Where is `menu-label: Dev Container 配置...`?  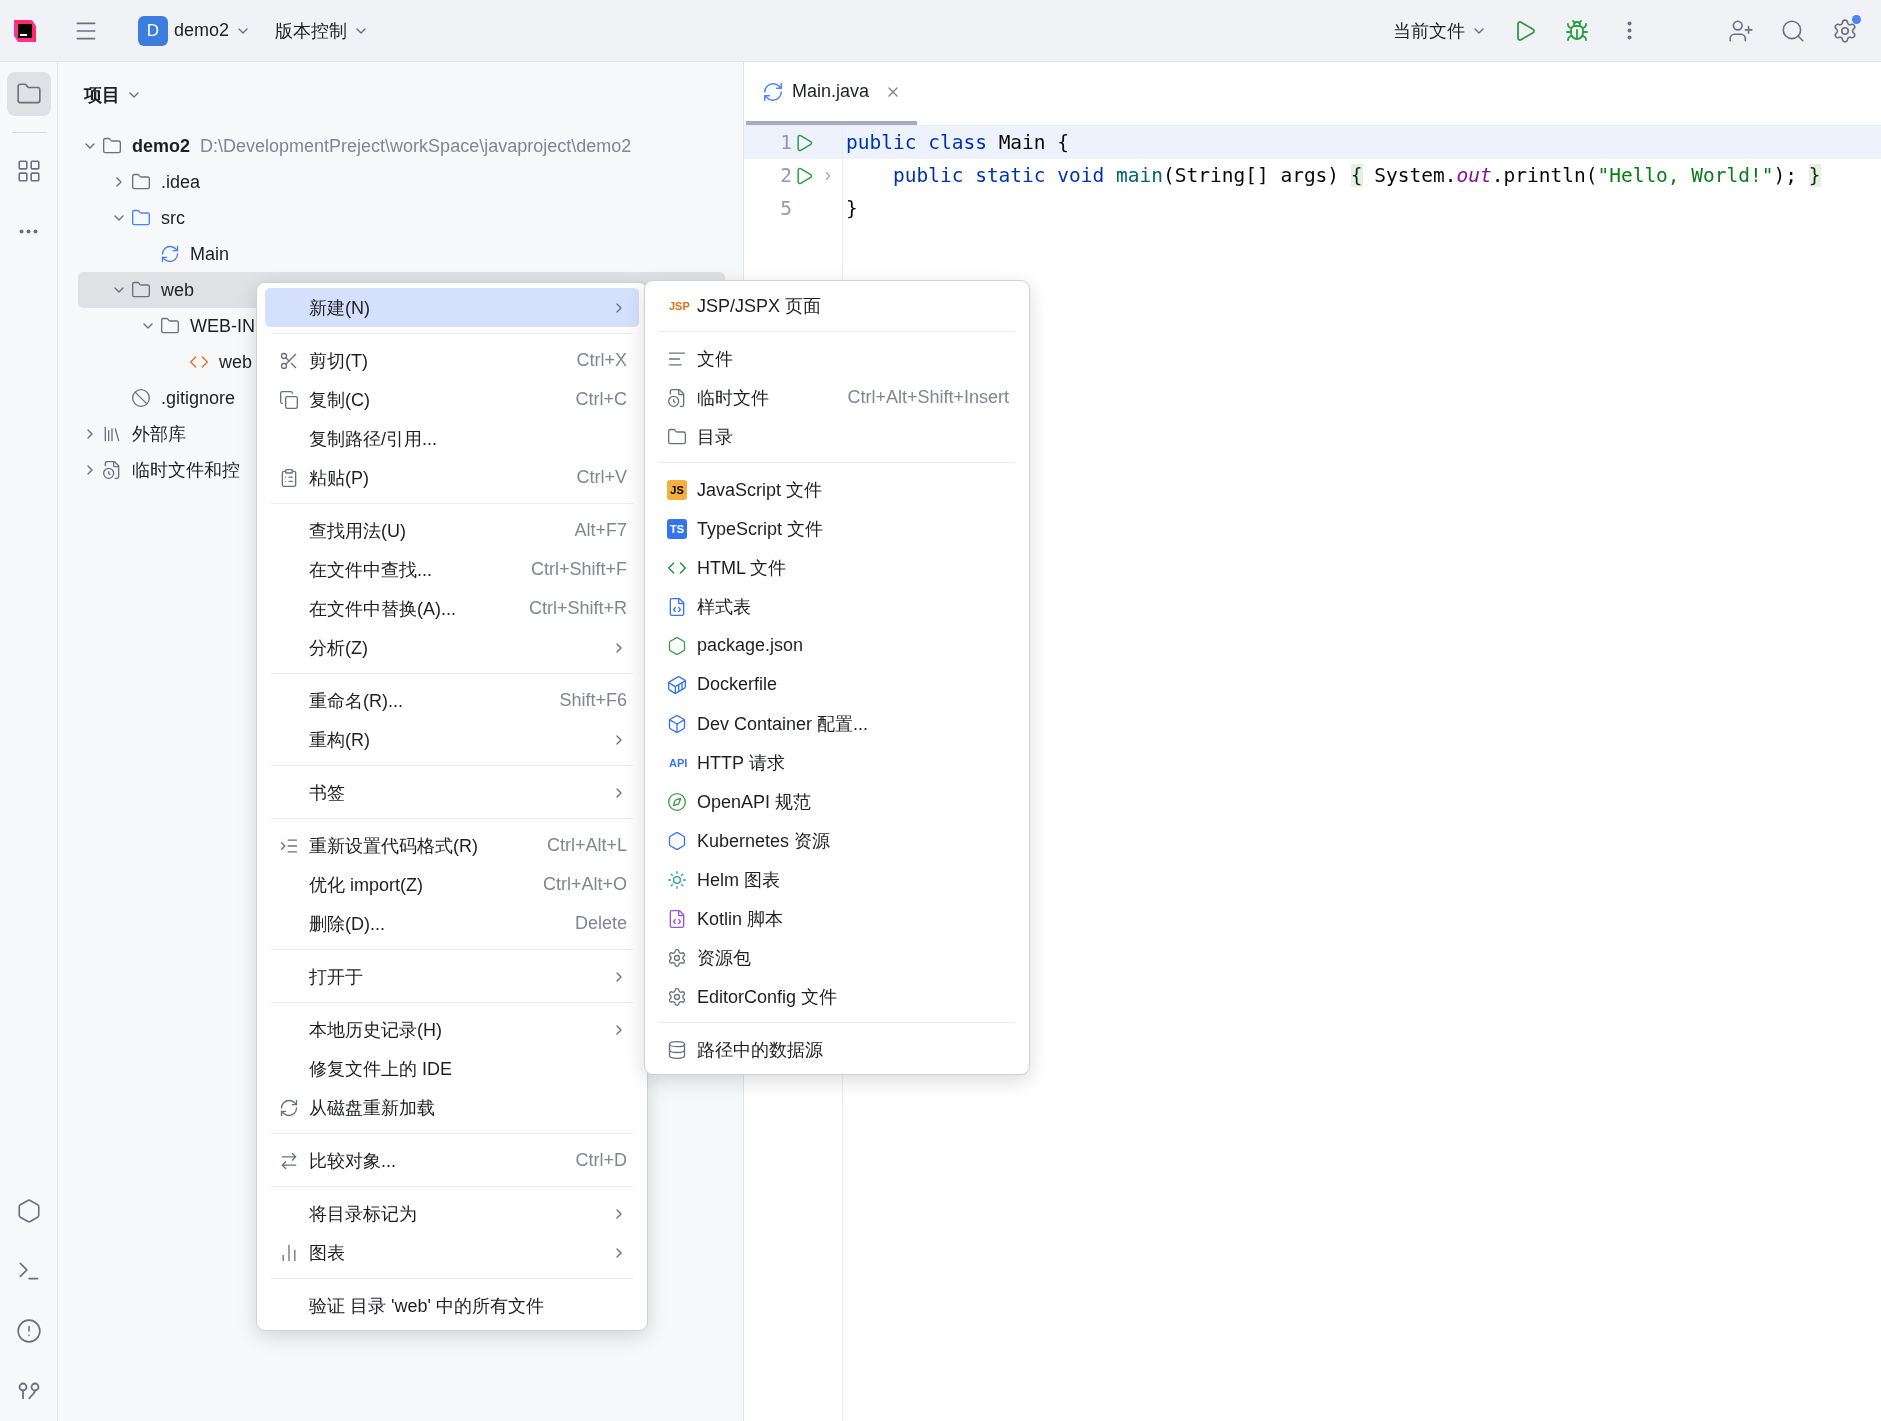 menu-label: Dev Container 配置... is located at coordinates (783, 724).